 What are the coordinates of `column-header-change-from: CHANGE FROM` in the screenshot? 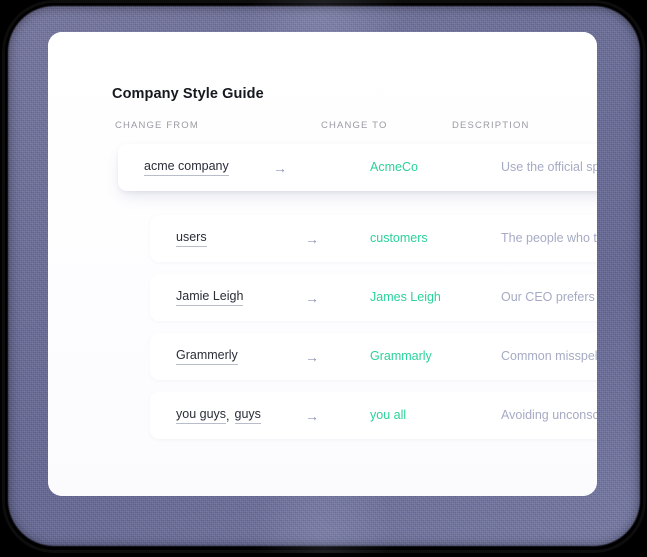 It's located at (157, 125).